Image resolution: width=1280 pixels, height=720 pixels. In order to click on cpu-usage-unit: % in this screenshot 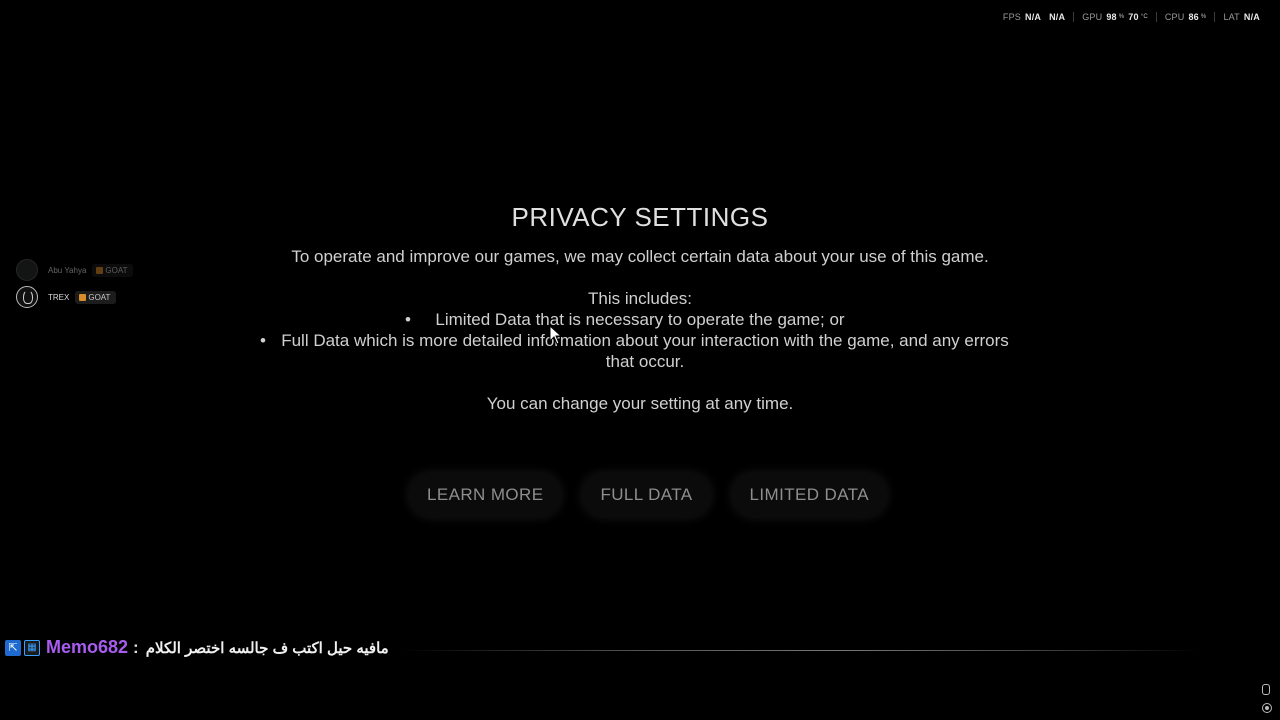, I will do `click(1203, 17)`.